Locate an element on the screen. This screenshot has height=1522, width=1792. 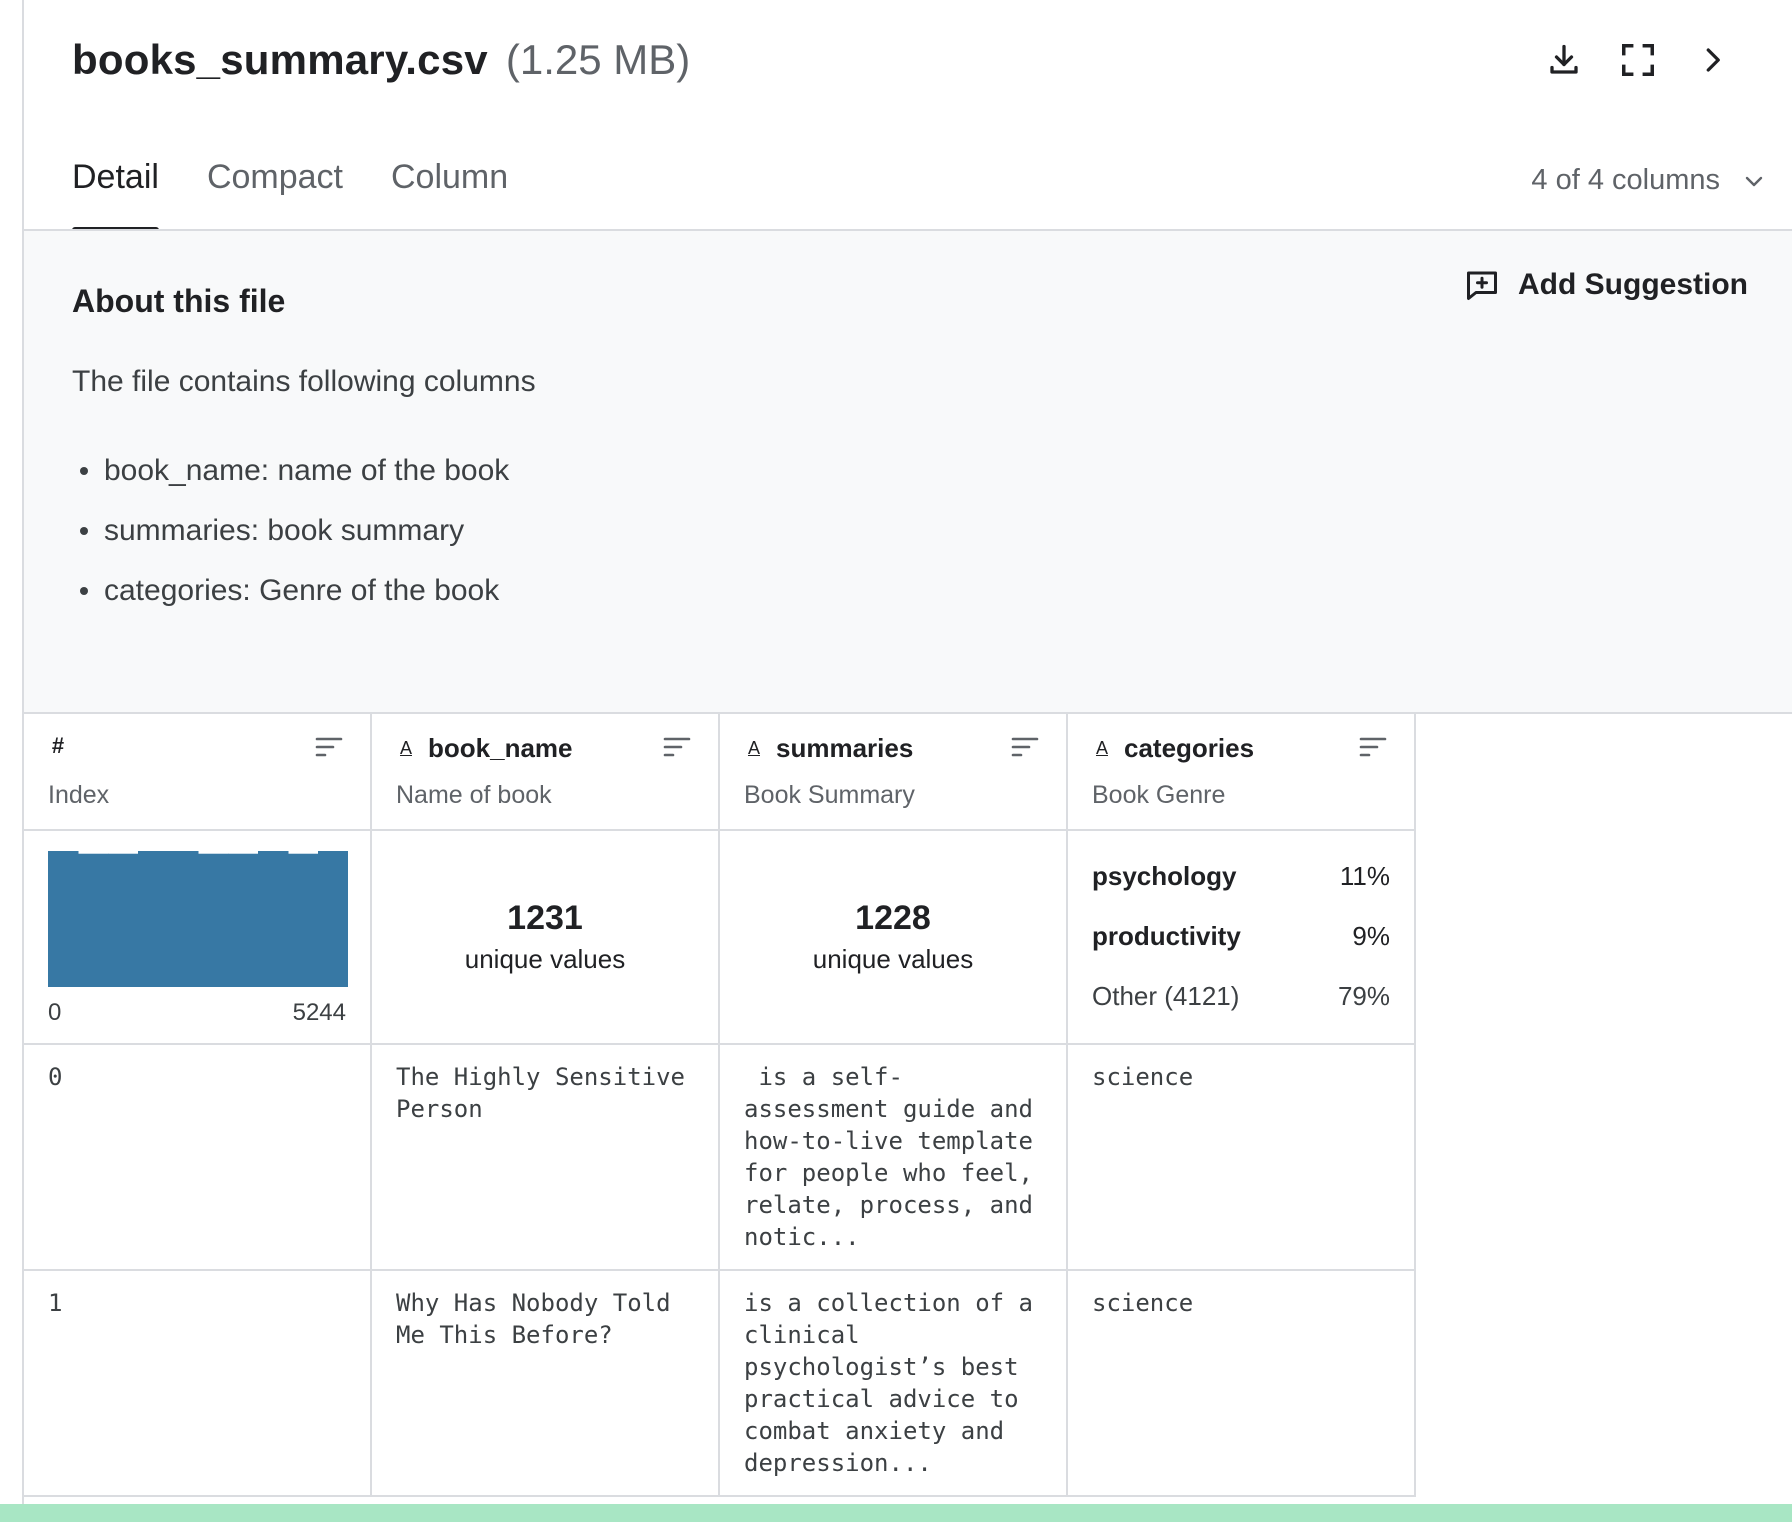
book-name-stats-cell: 1231 unique values is located at coordinates (546, 937).